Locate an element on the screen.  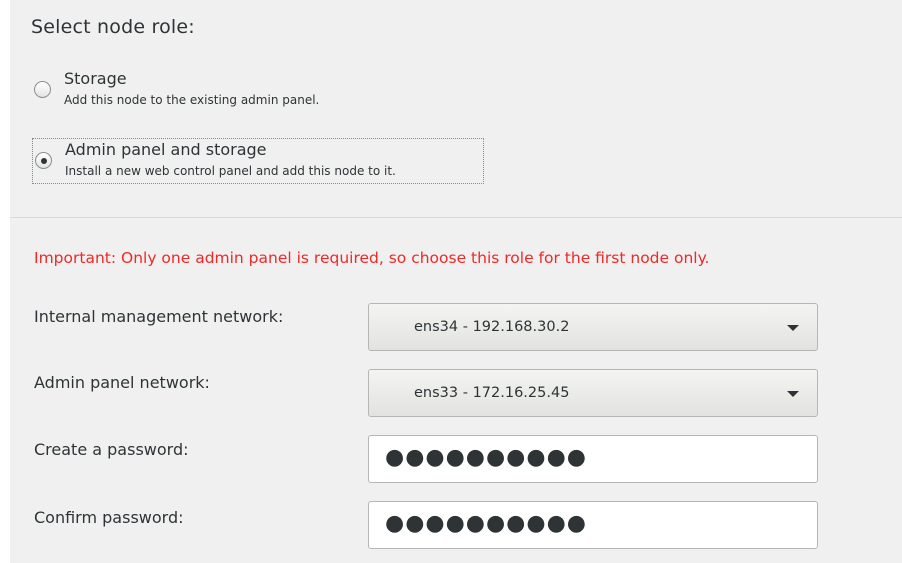
create-password-label: Create a password: is located at coordinates (111, 449).